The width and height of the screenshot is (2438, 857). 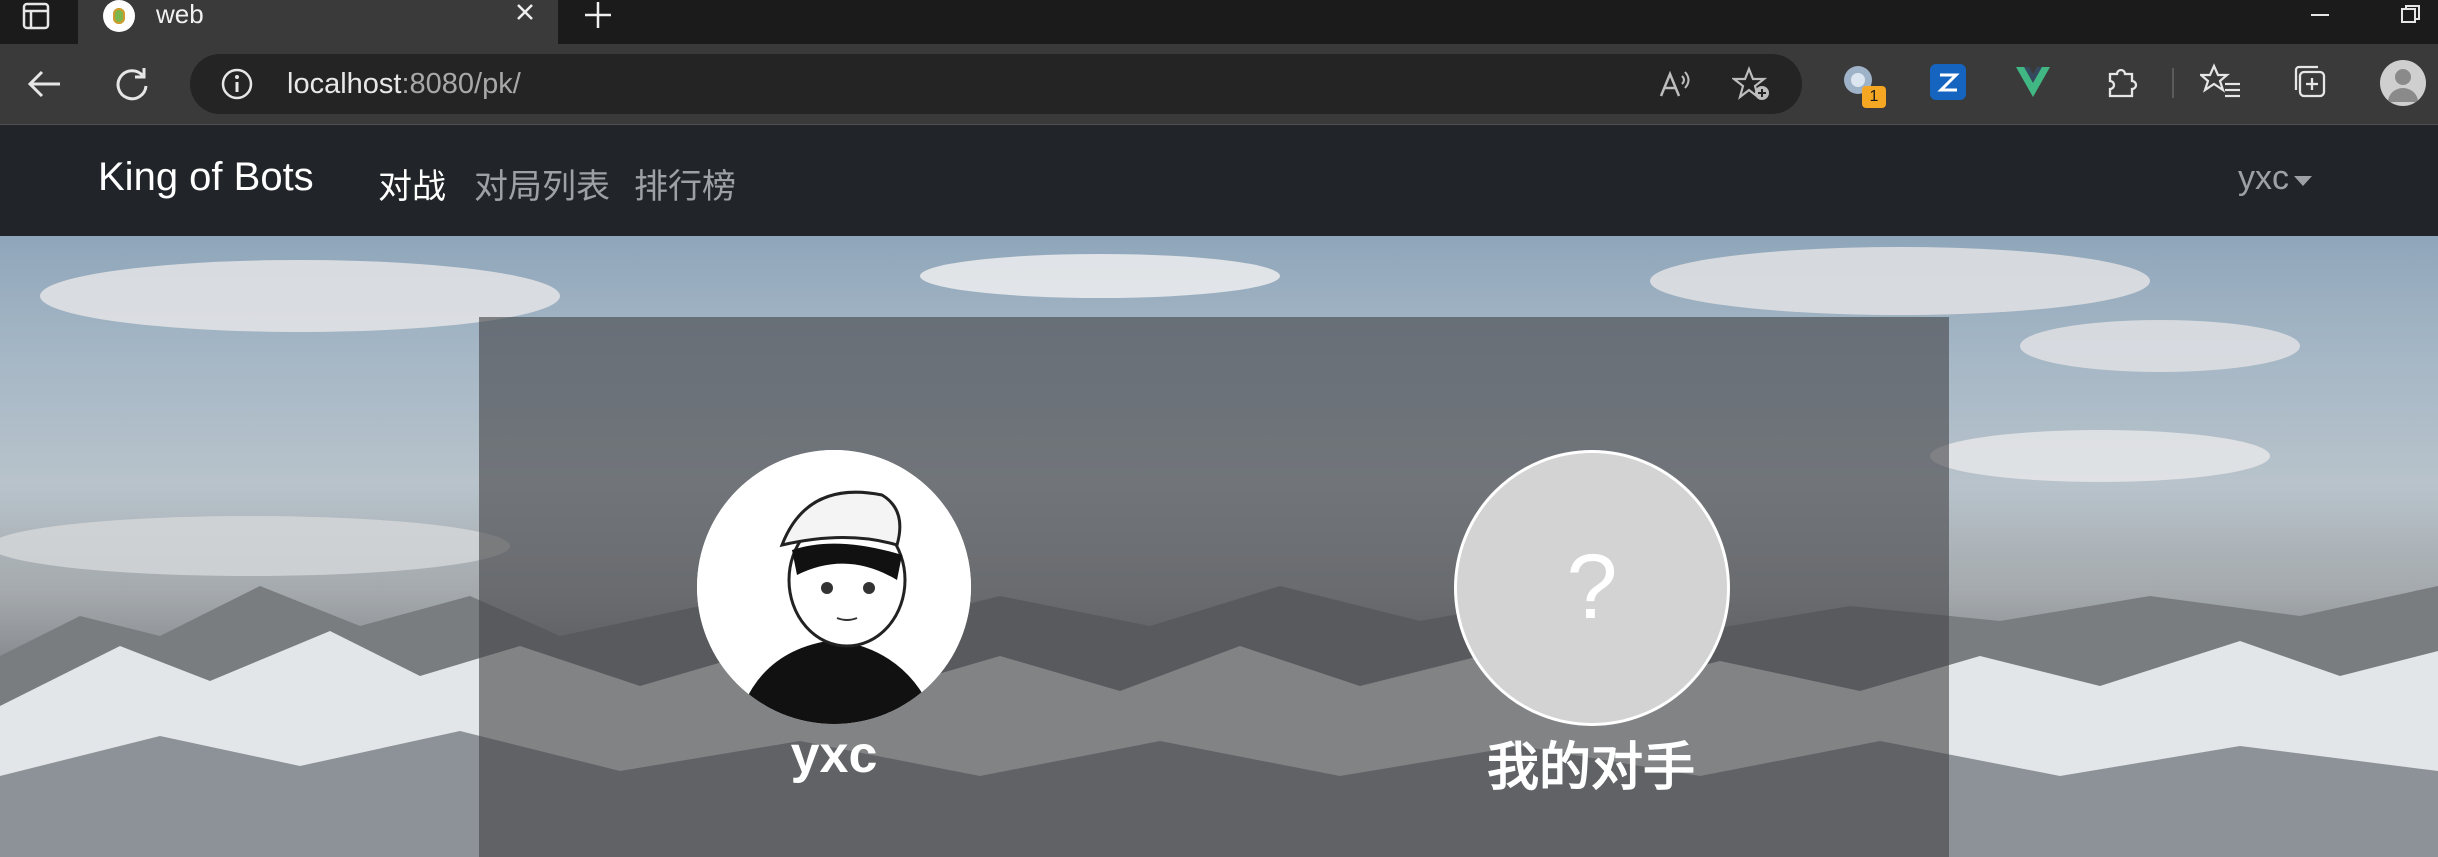 What do you see at coordinates (2310, 82) in the screenshot?
I see `collections-icon` at bounding box center [2310, 82].